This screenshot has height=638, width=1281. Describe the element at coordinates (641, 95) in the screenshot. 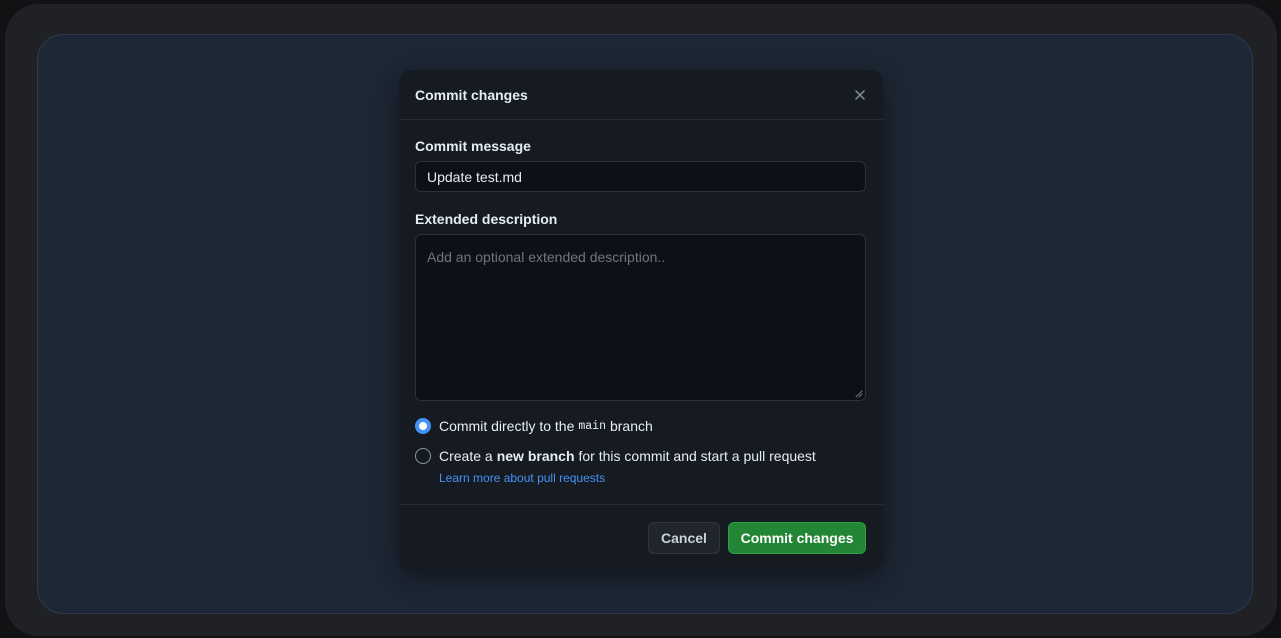

I see `dialog-header: Commit changes` at that location.